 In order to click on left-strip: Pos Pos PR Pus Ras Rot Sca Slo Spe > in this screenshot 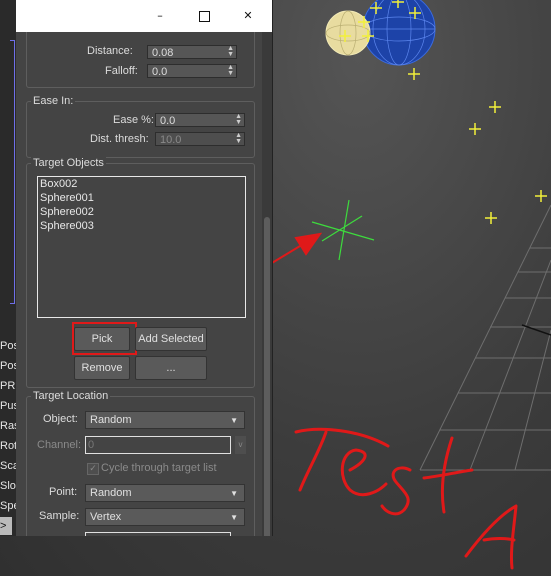, I will do `click(8, 268)`.